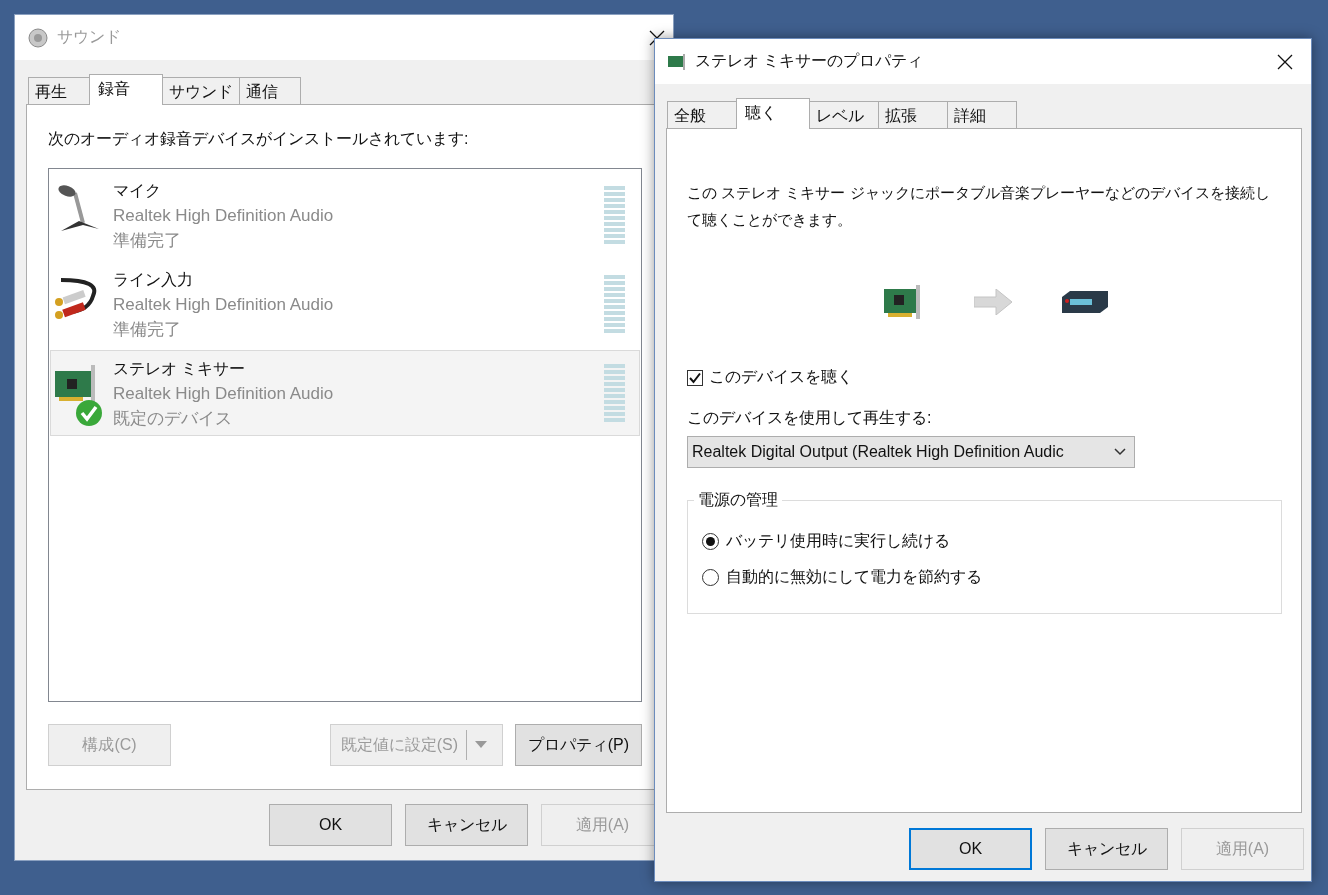 The width and height of the screenshot is (1328, 895). I want to click on tab: 通信, so click(270, 90).